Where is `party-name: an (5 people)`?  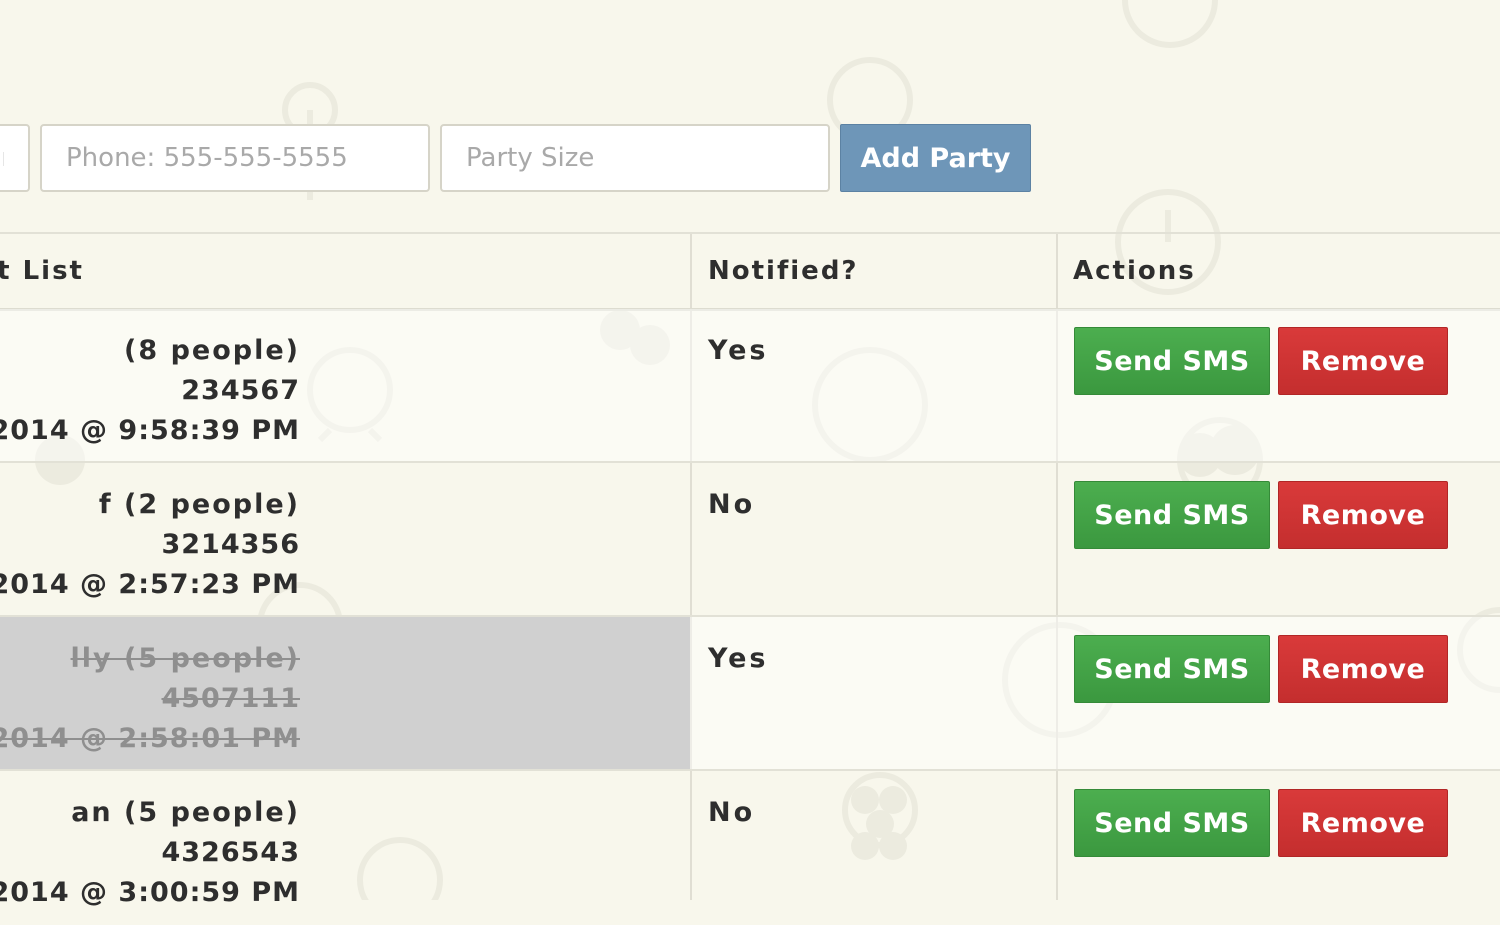
party-name: an (5 people) is located at coordinates (185, 812).